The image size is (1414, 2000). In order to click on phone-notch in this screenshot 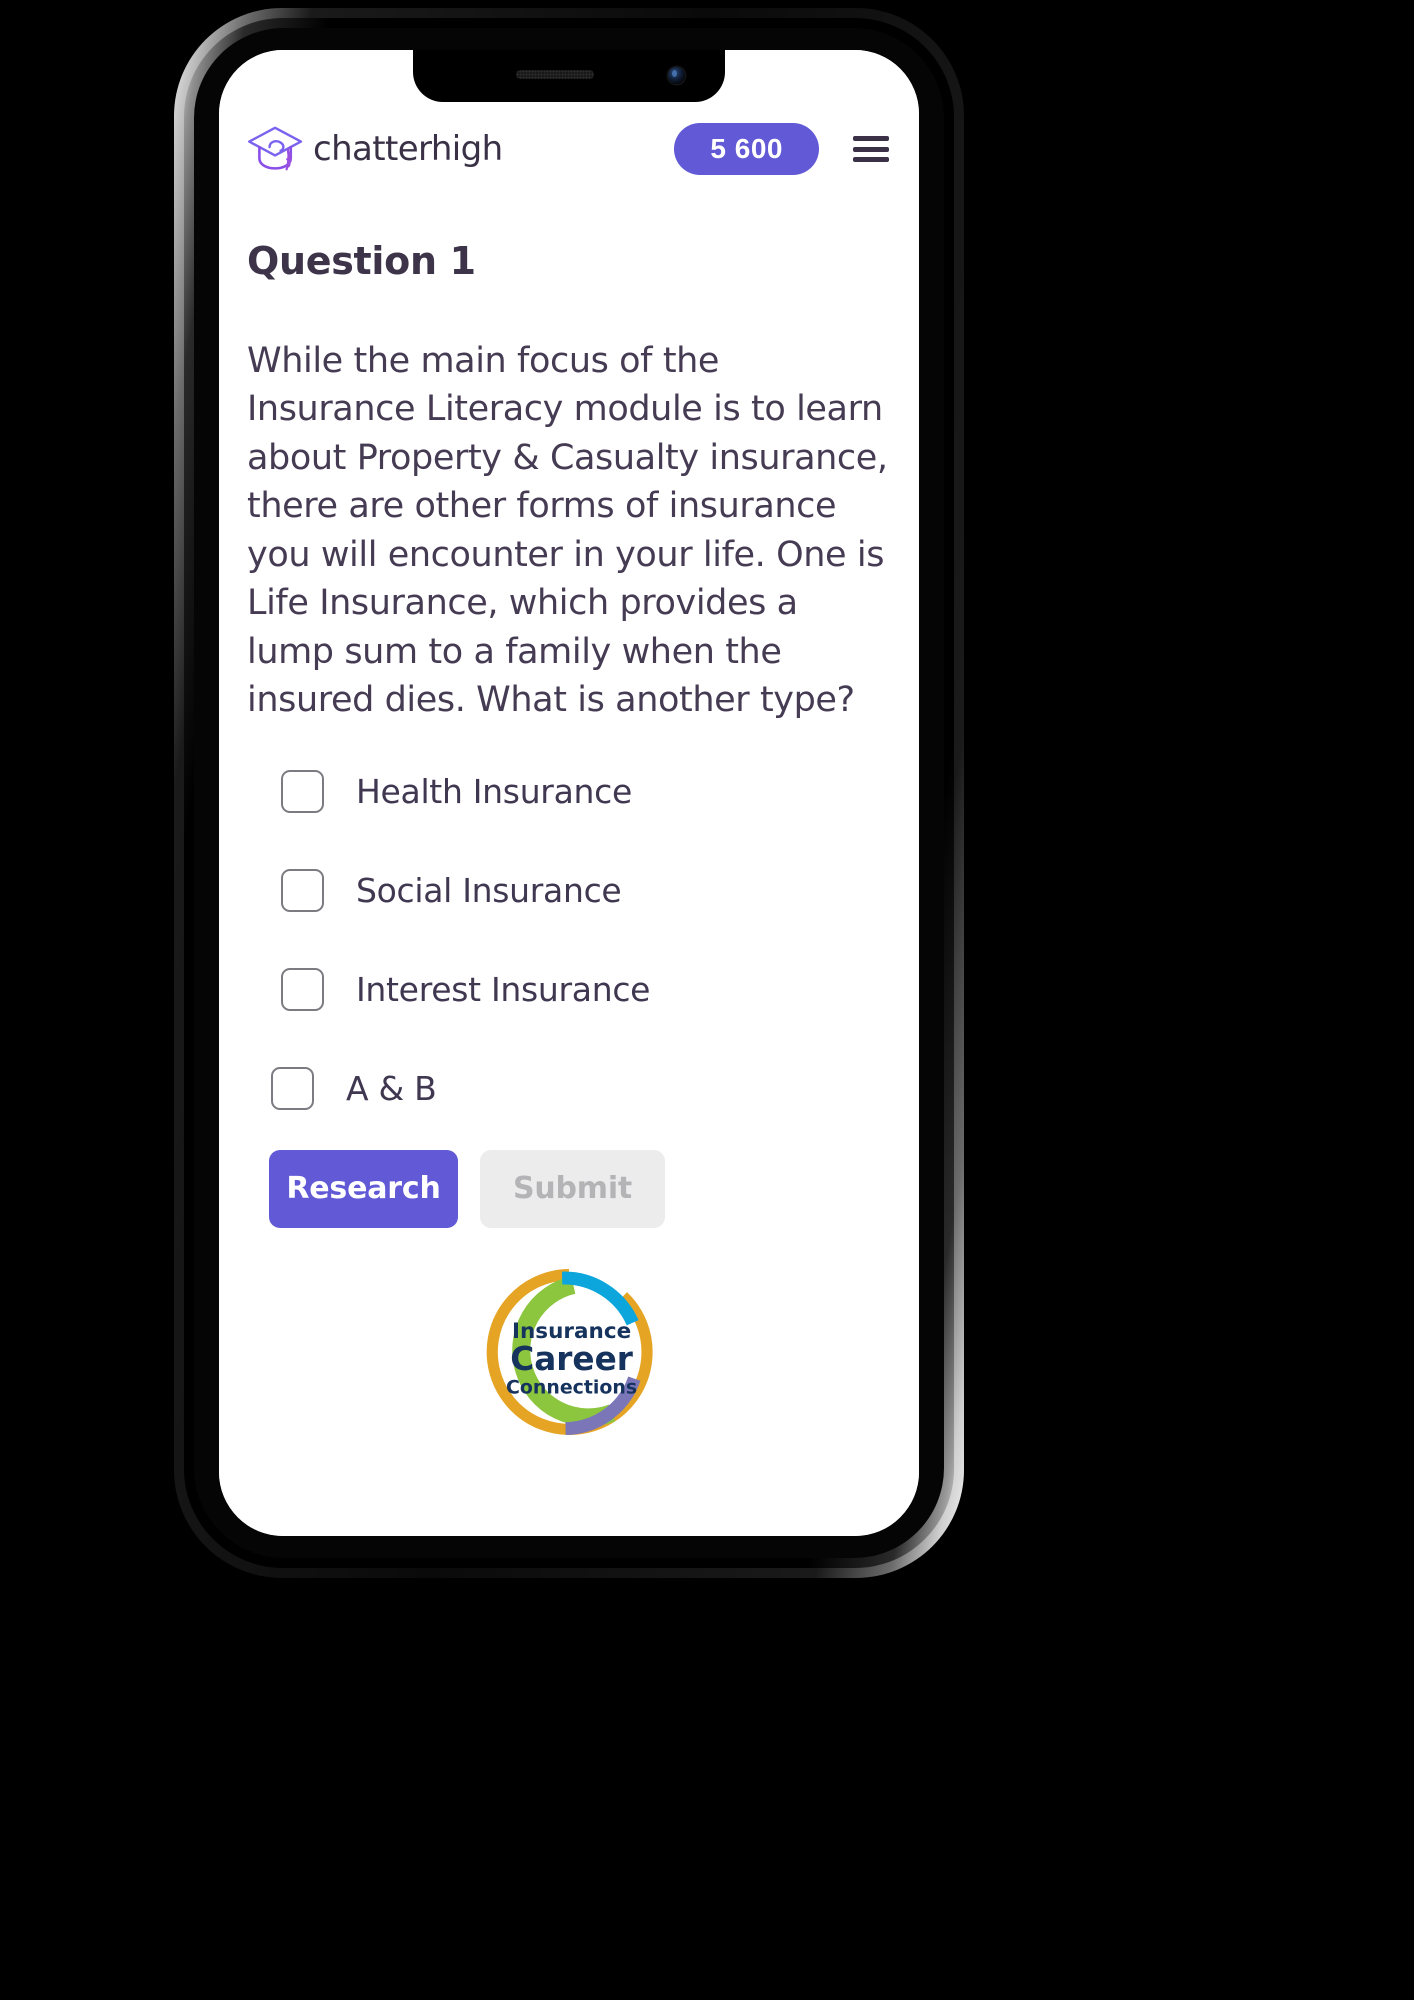, I will do `click(569, 76)`.